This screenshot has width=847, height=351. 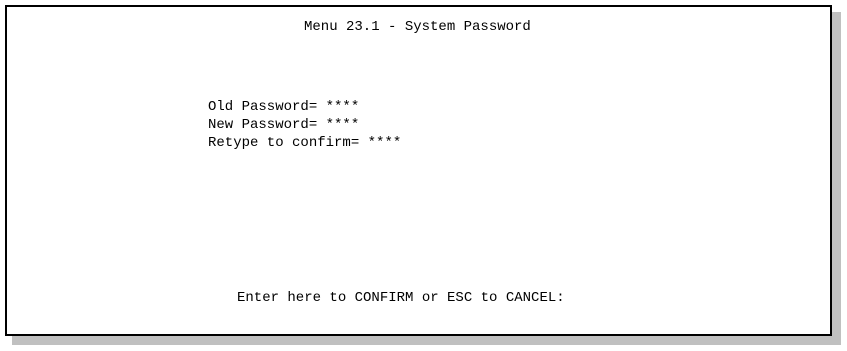 What do you see at coordinates (343, 125) in the screenshot?
I see `new-password-field: ****` at bounding box center [343, 125].